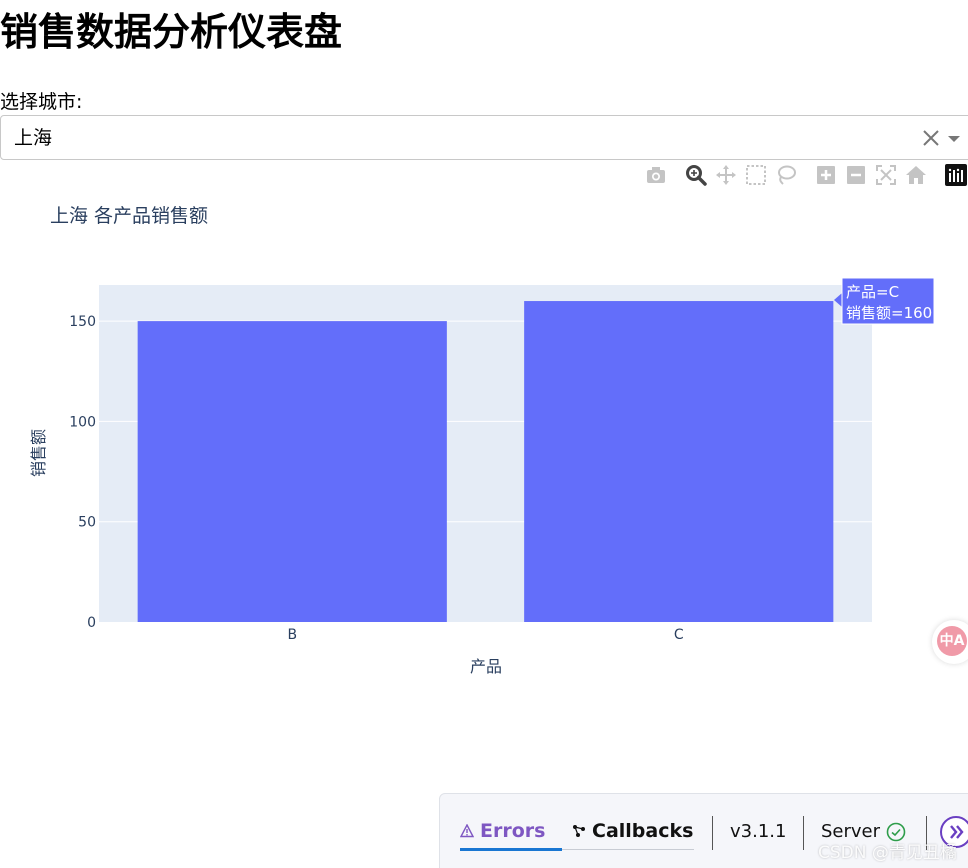  What do you see at coordinates (41, 102) in the screenshot?
I see `dropdown-label: 选择城市:` at bounding box center [41, 102].